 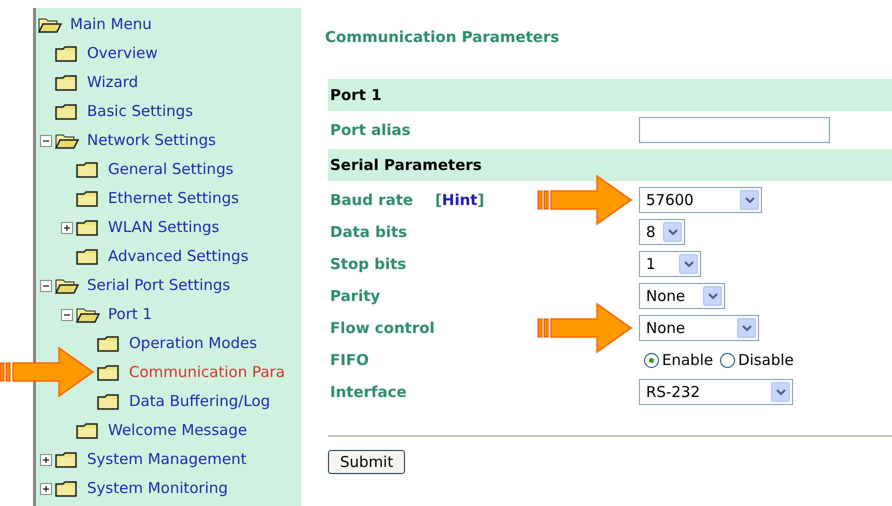 What do you see at coordinates (349, 360) in the screenshot?
I see `field-label: FIFO` at bounding box center [349, 360].